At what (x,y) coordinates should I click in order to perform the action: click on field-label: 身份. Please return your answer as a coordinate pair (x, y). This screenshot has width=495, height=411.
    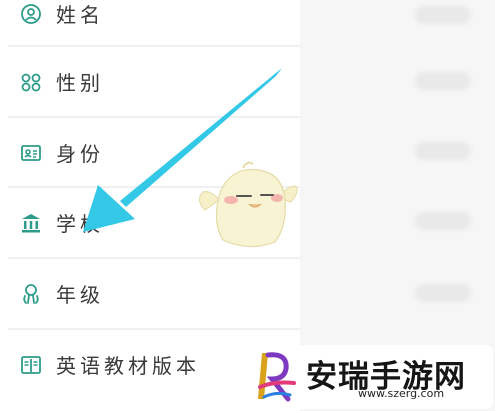
    Looking at the image, I should click on (80, 154).